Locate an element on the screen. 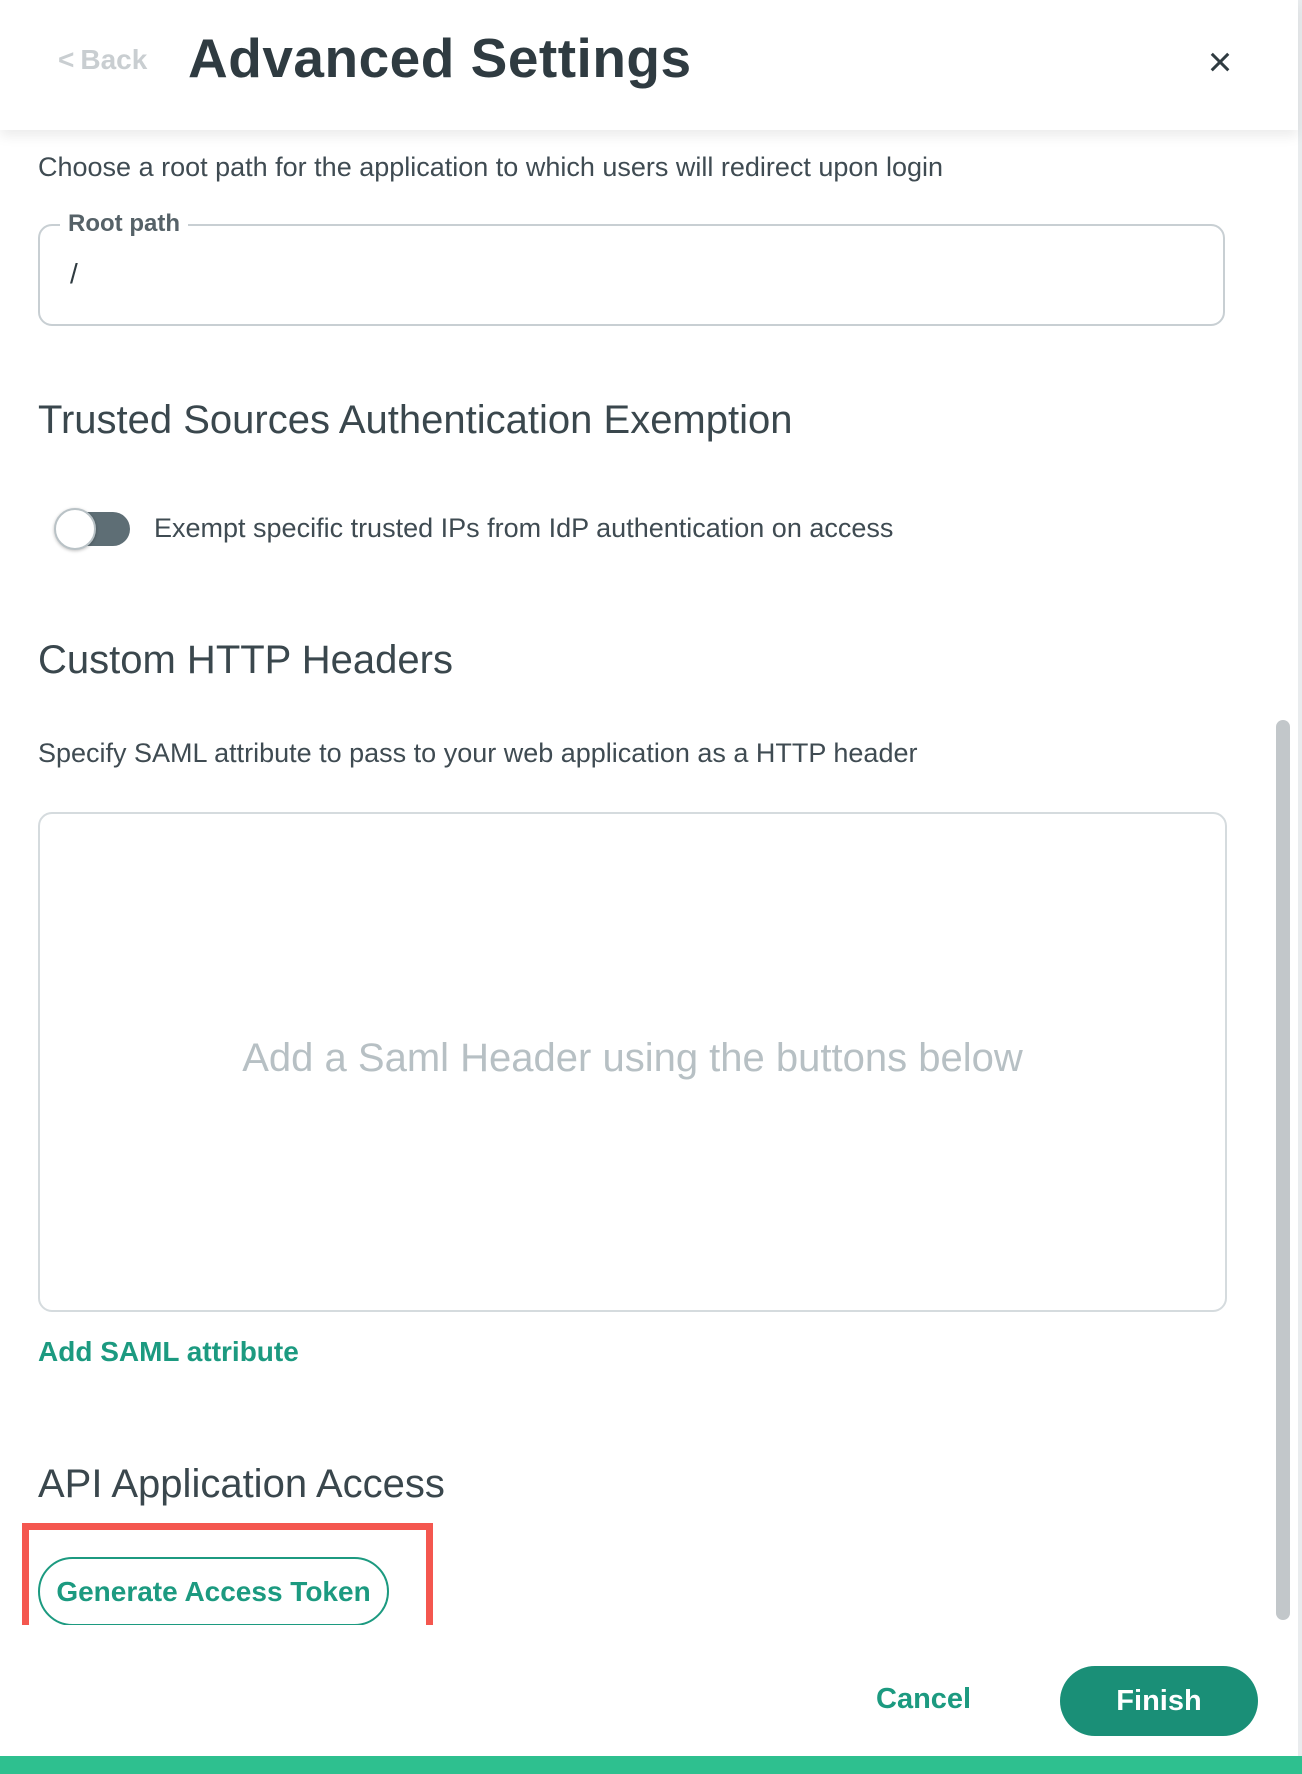  trusted-sources-title: Trusted Sources Authentication Exemption is located at coordinates (415, 420).